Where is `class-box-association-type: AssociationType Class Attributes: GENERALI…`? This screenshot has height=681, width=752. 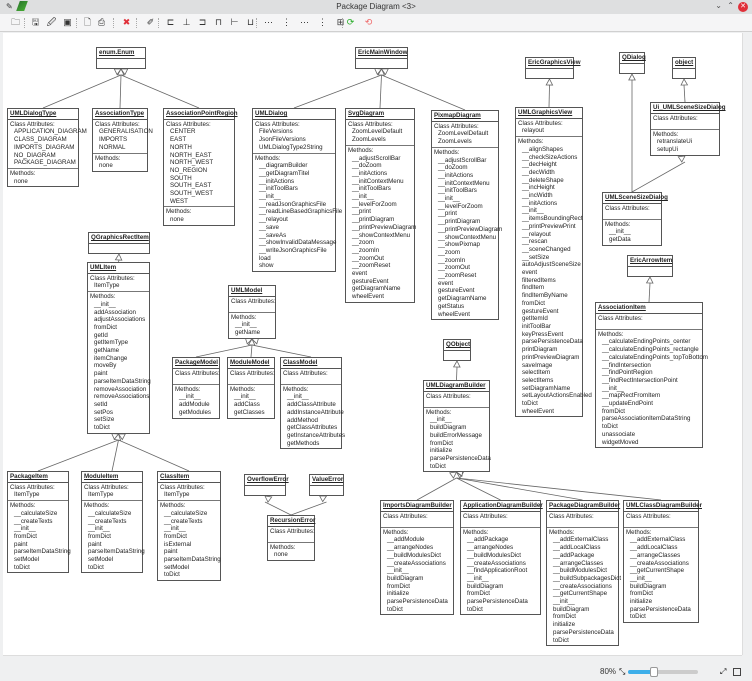 class-box-association-type: AssociationType Class Attributes: GENERALI… is located at coordinates (122, 140).